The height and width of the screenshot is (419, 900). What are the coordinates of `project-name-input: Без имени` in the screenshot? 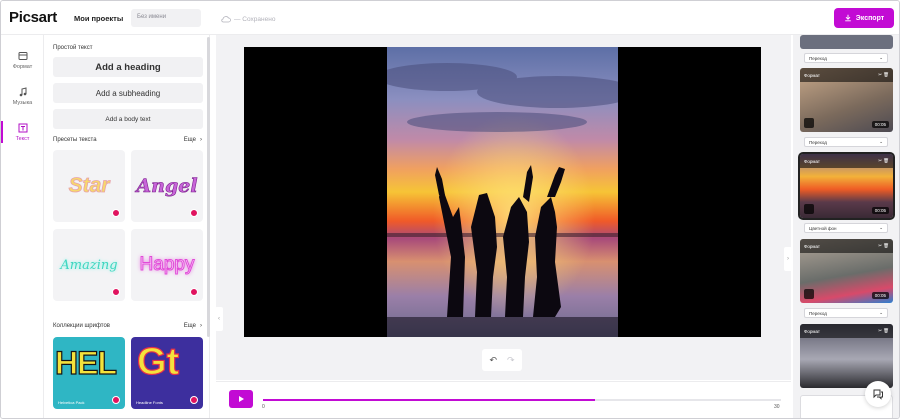 It's located at (166, 18).